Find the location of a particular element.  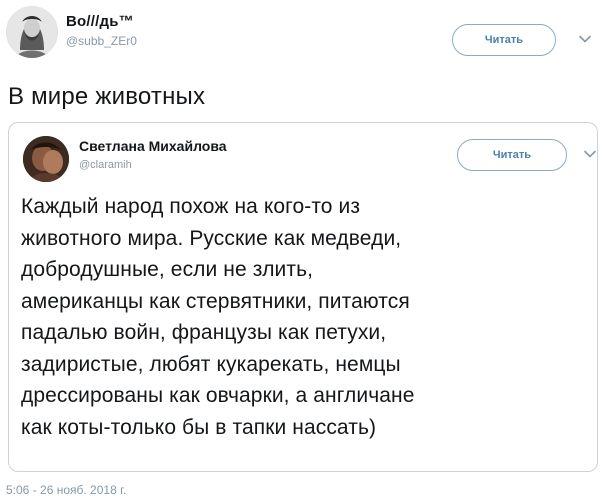

photo-avatar-icon is located at coordinates (46, 159).